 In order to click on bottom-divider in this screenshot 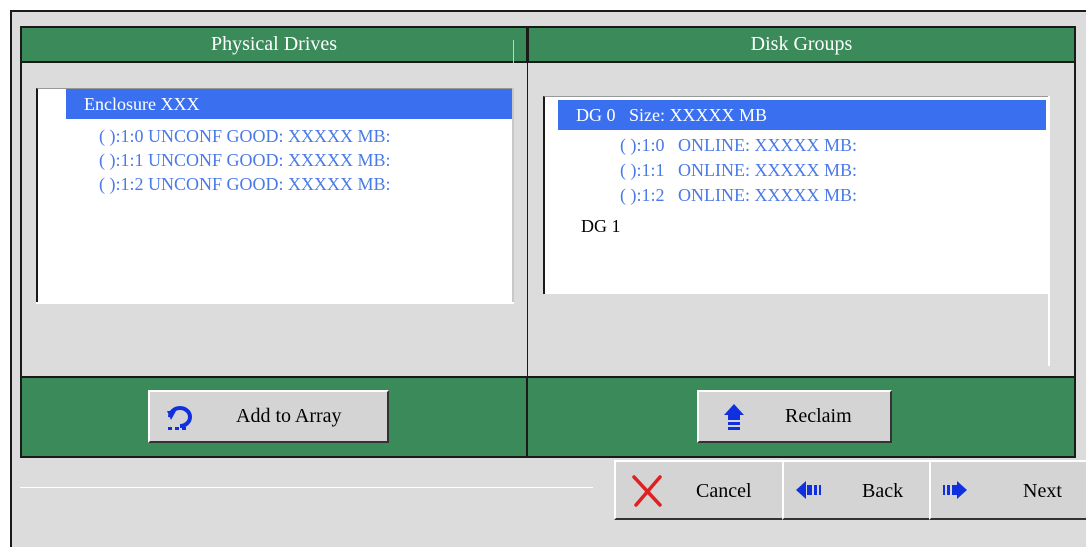, I will do `click(306, 487)`.